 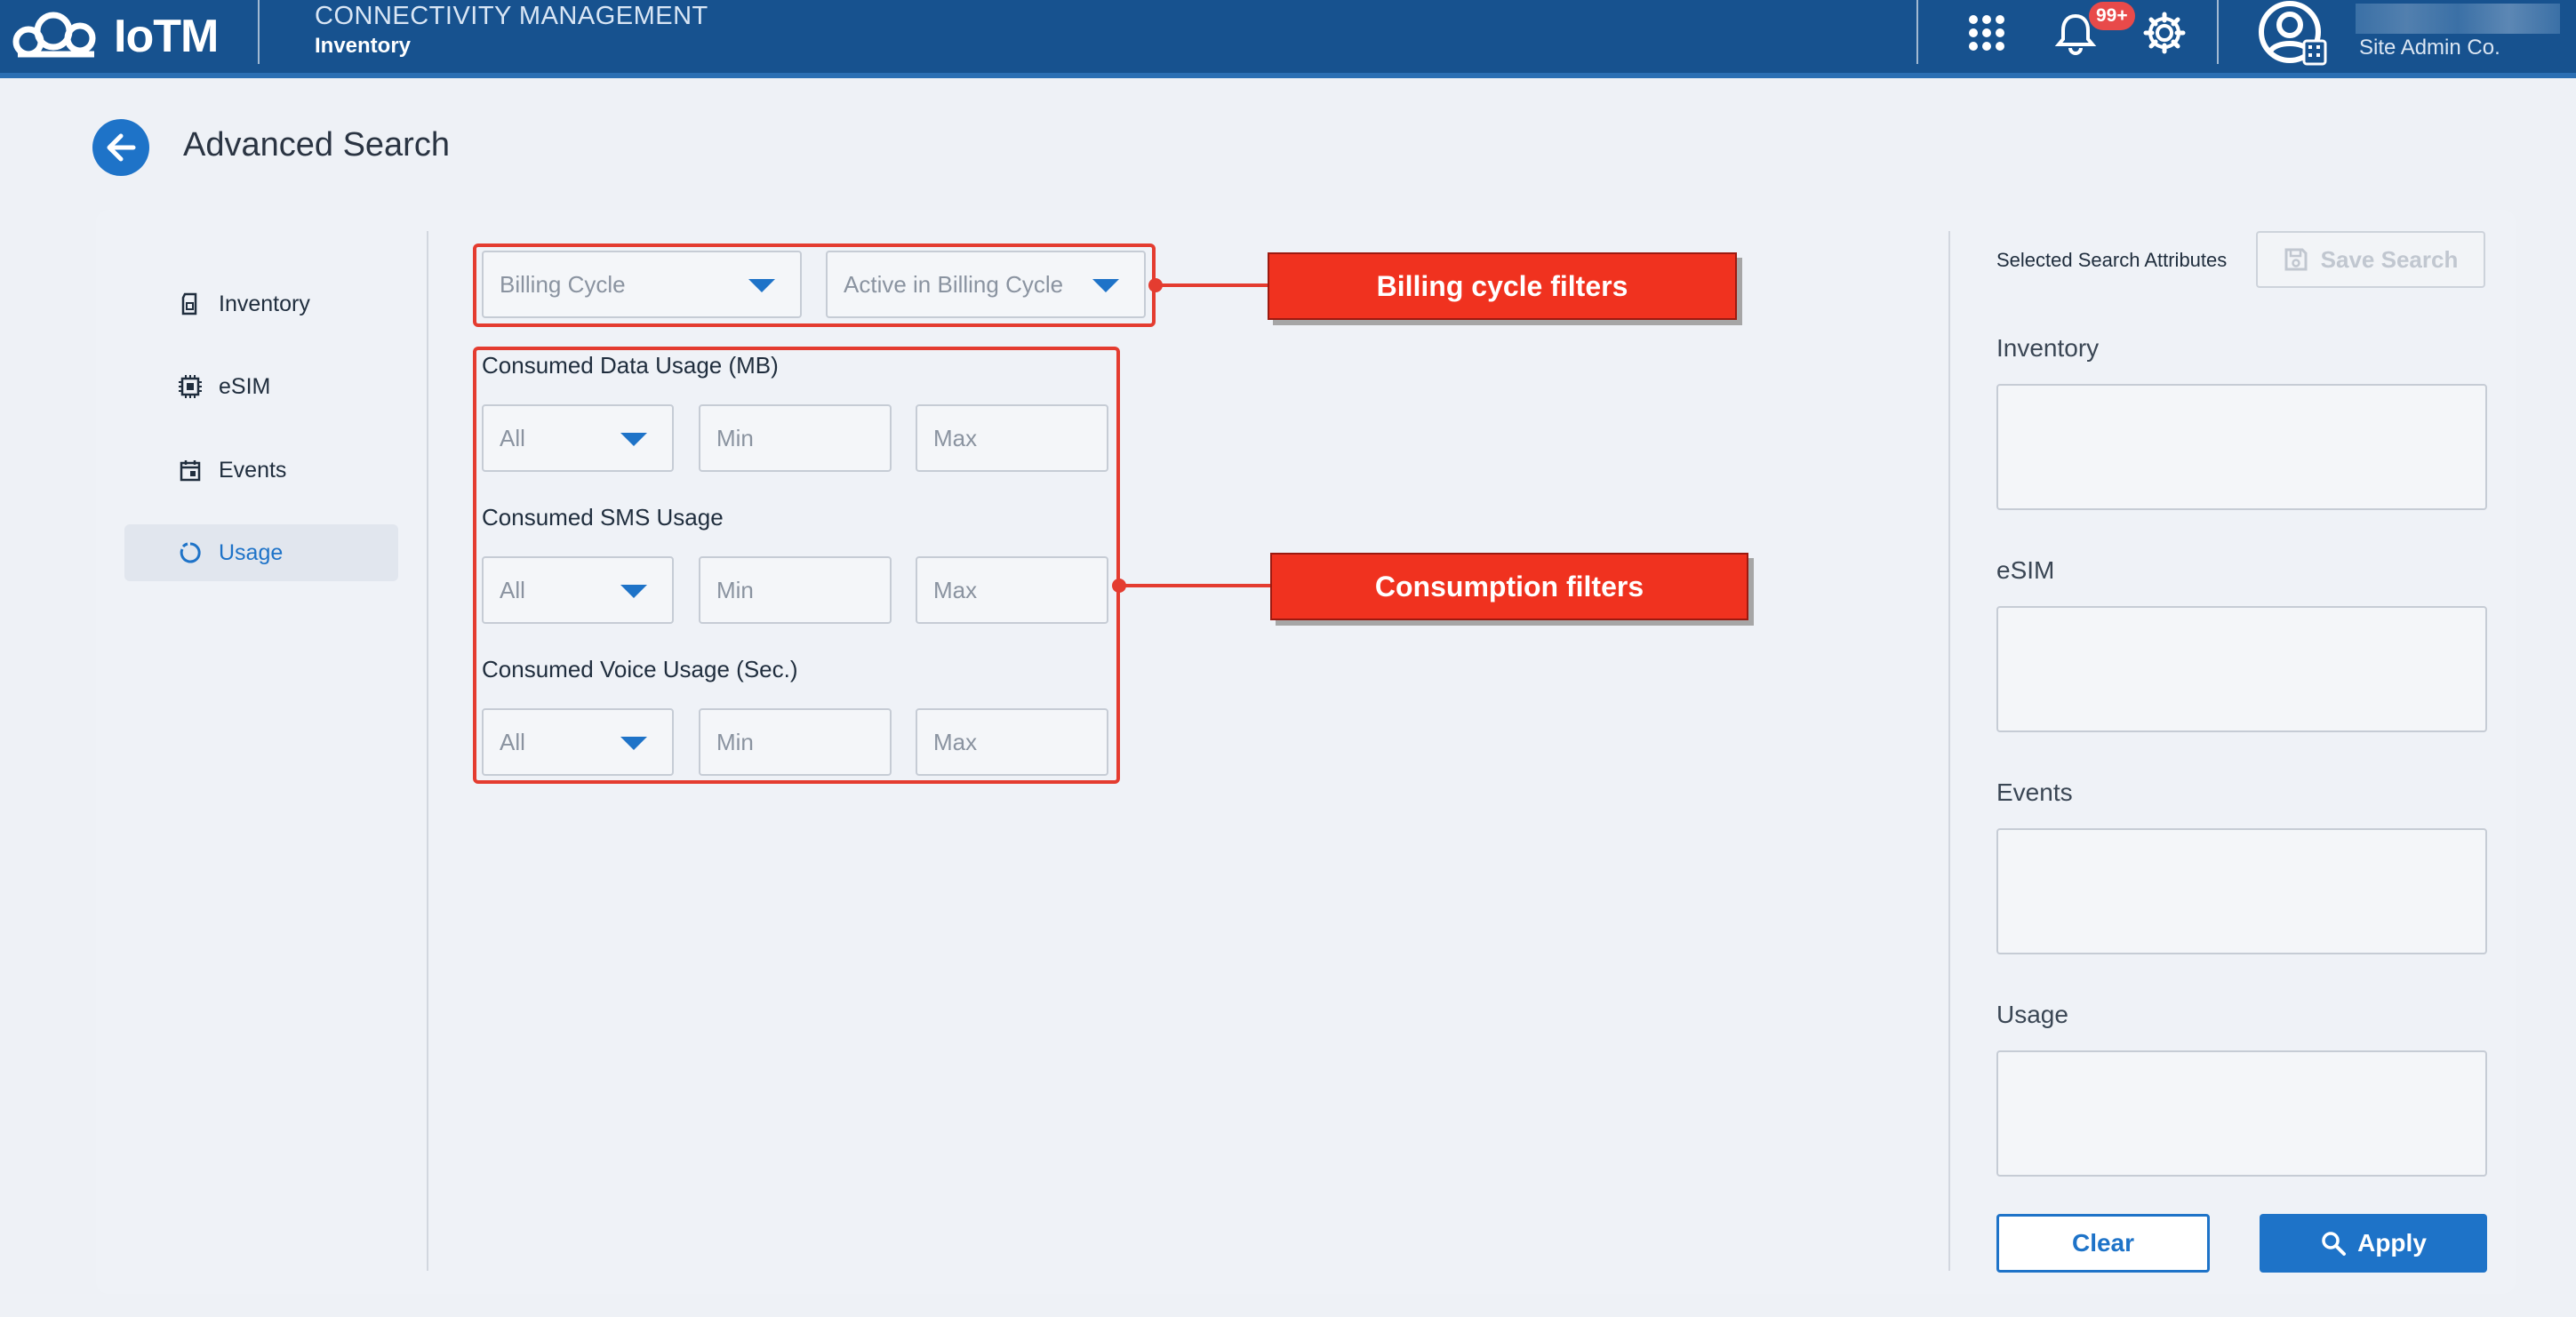 I want to click on sidebar-item-inventory: Inventory, so click(x=261, y=303).